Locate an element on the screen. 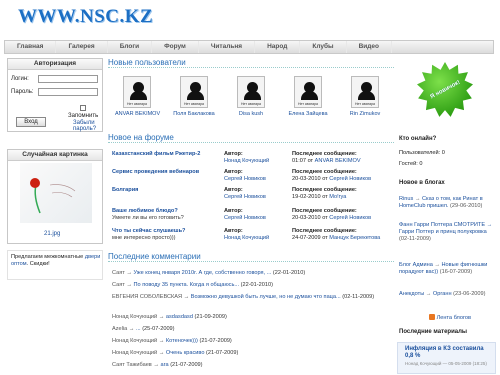 The image size is (500, 375). newbie-badge: Я новичок! is located at coordinates (445, 89).